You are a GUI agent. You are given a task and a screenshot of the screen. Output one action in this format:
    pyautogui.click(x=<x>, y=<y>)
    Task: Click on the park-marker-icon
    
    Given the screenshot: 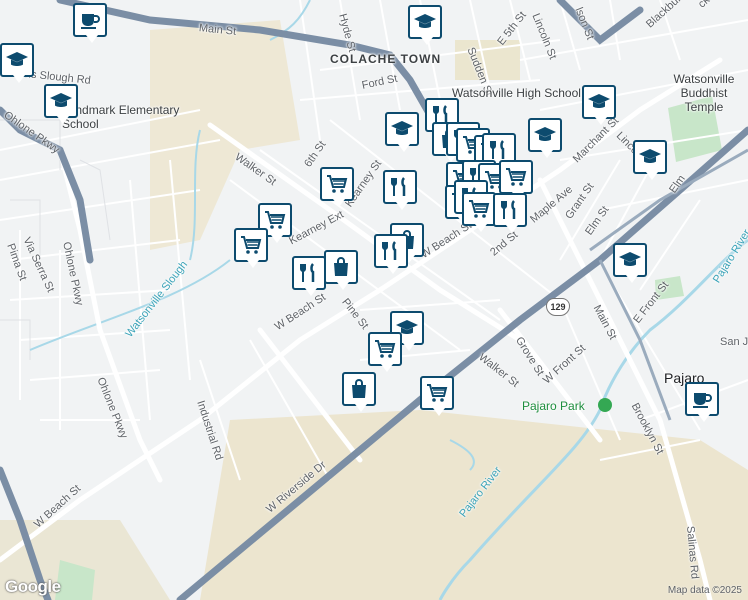 What is the action you would take?
    pyautogui.click(x=605, y=405)
    